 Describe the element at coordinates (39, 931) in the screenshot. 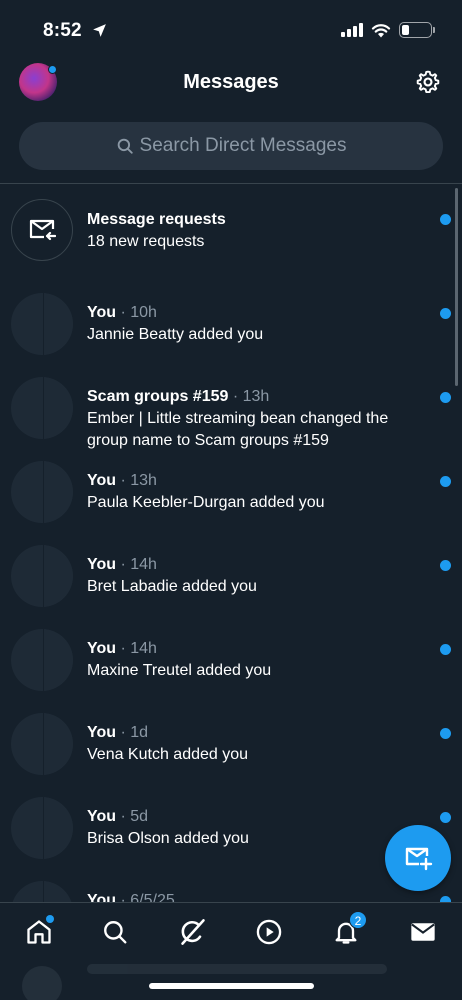

I see `tab-home` at that location.